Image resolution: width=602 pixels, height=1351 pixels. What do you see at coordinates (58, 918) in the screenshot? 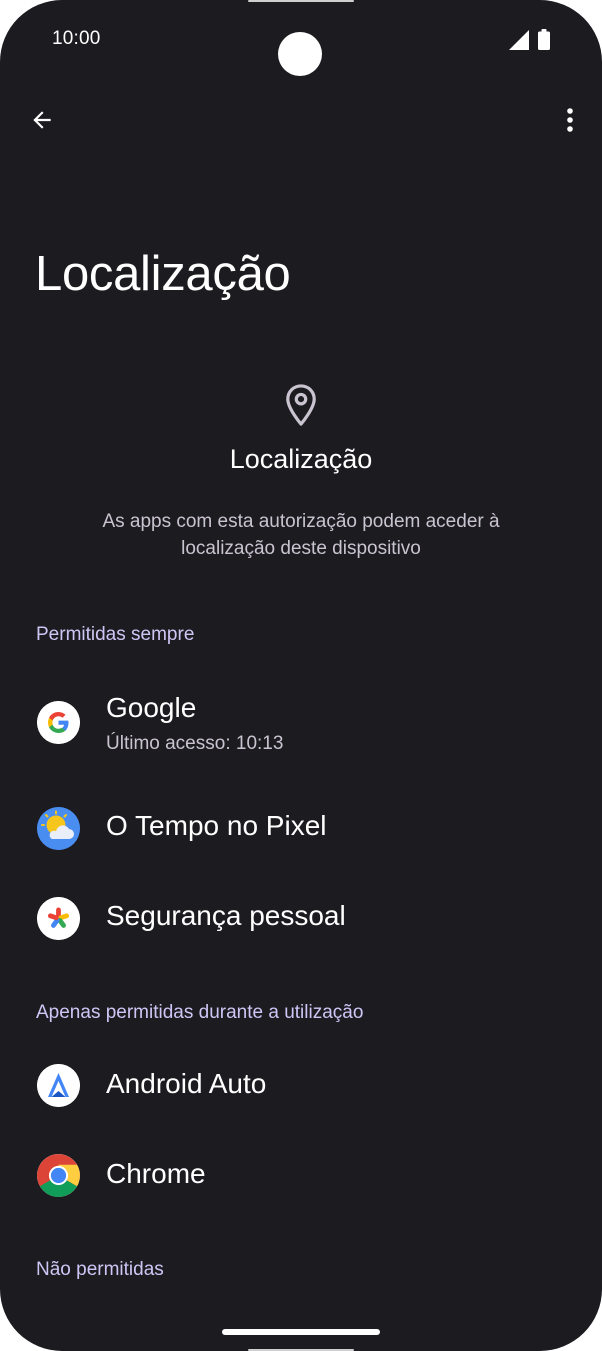
I see `personal-safety-star-icon` at bounding box center [58, 918].